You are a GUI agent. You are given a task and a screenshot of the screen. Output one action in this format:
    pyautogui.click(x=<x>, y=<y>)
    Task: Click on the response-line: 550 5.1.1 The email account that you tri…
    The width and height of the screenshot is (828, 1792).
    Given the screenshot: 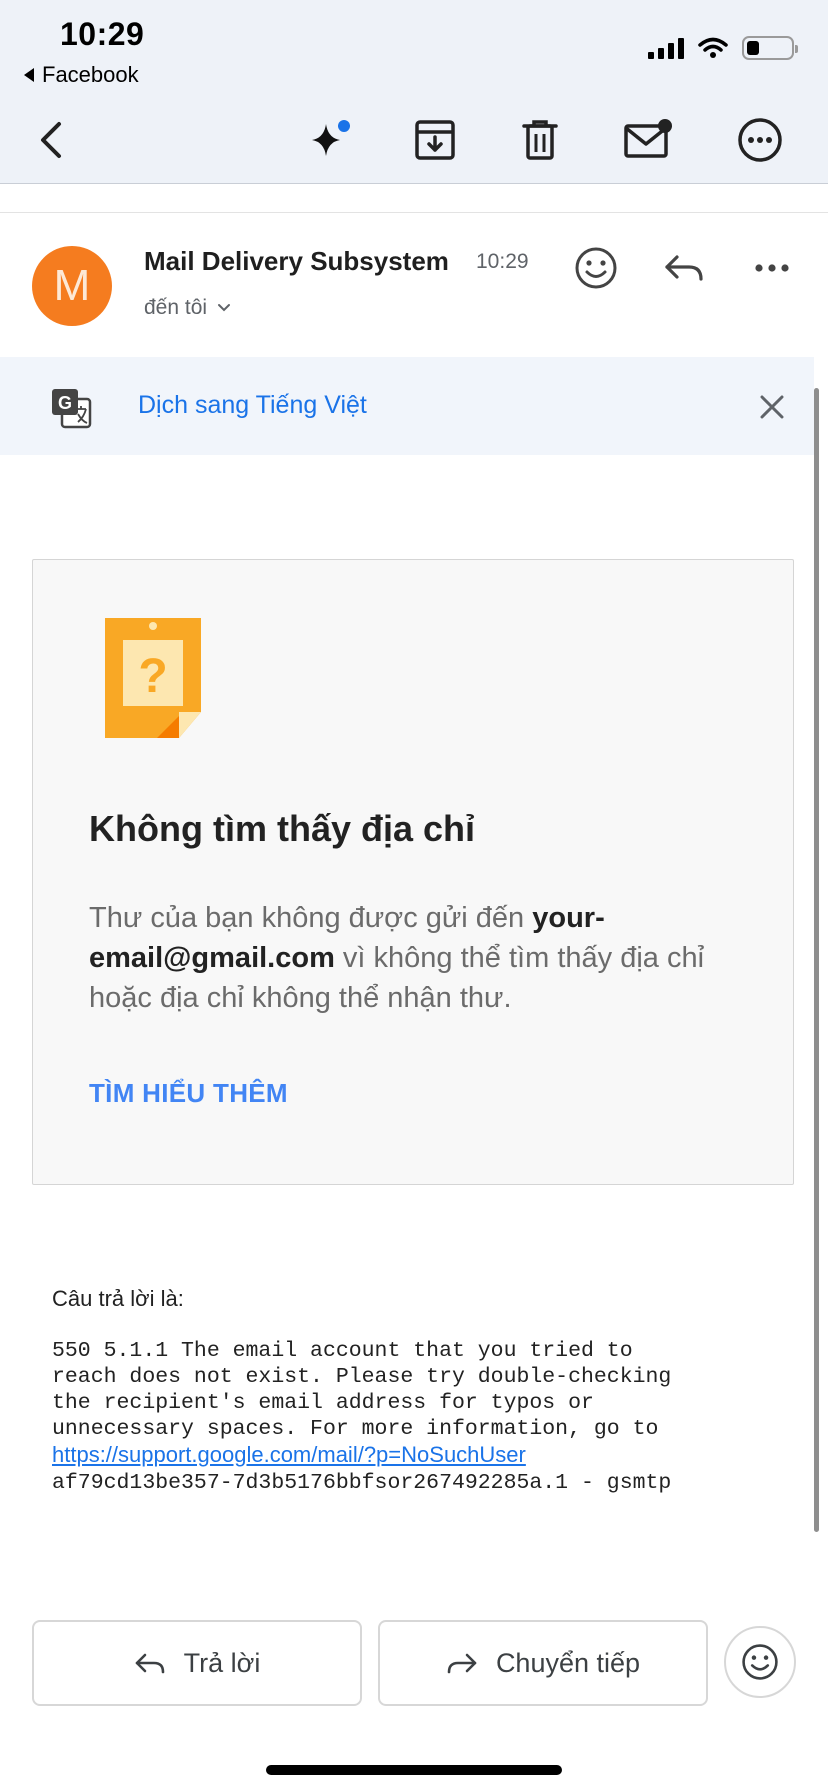 What is the action you would take?
    pyautogui.click(x=342, y=1351)
    